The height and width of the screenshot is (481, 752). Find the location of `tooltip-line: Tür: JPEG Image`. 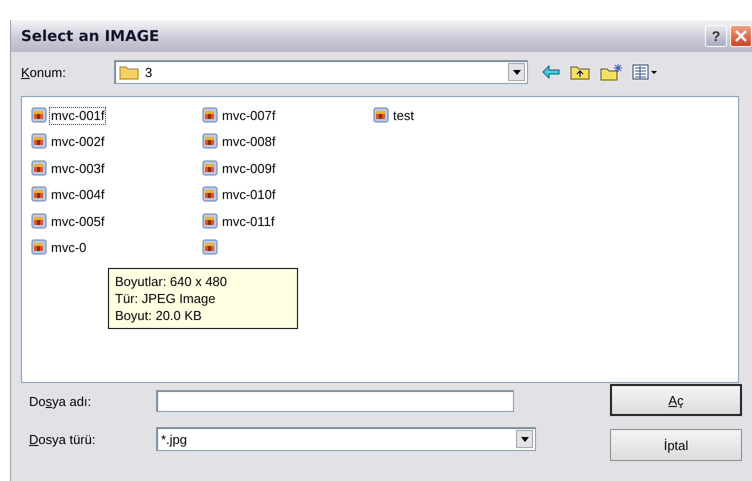

tooltip-line: Tür: JPEG Image is located at coordinates (165, 298).